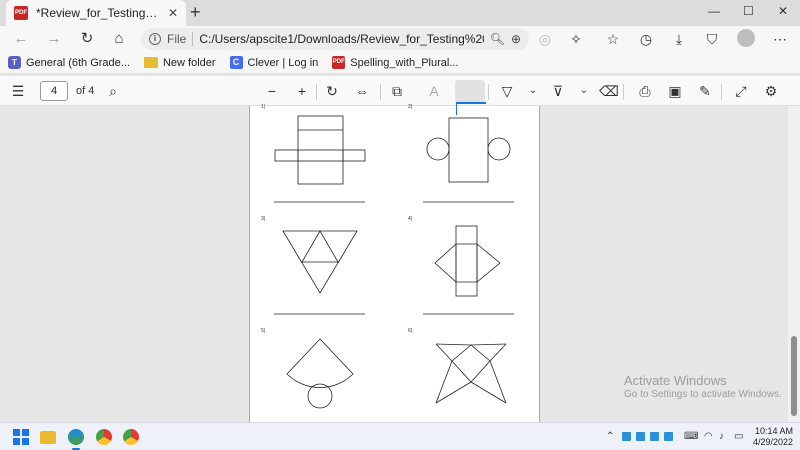  Describe the element at coordinates (703, 394) in the screenshot. I see `watermark-subtitle: Go to Settings to activate Windows.` at that location.